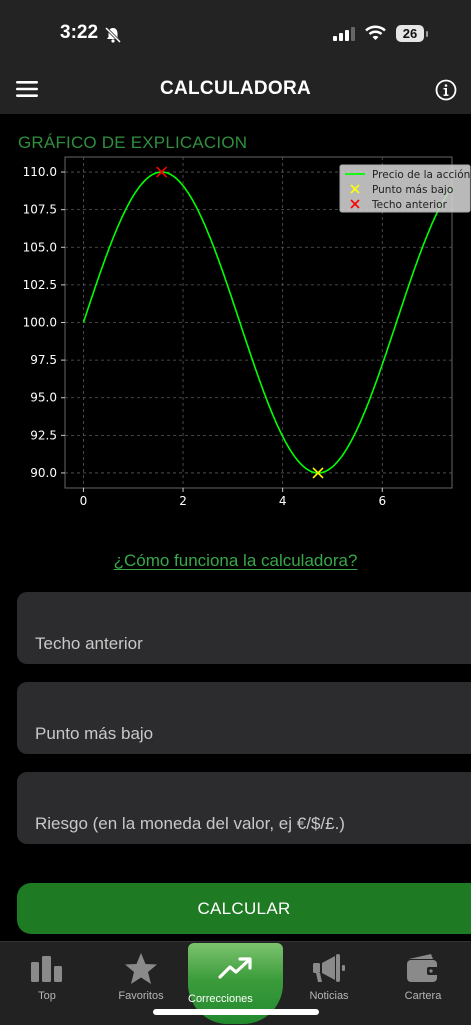 Image resolution: width=471 pixels, height=1025 pixels. What do you see at coordinates (46, 969) in the screenshot?
I see `bar-chart-icon` at bounding box center [46, 969].